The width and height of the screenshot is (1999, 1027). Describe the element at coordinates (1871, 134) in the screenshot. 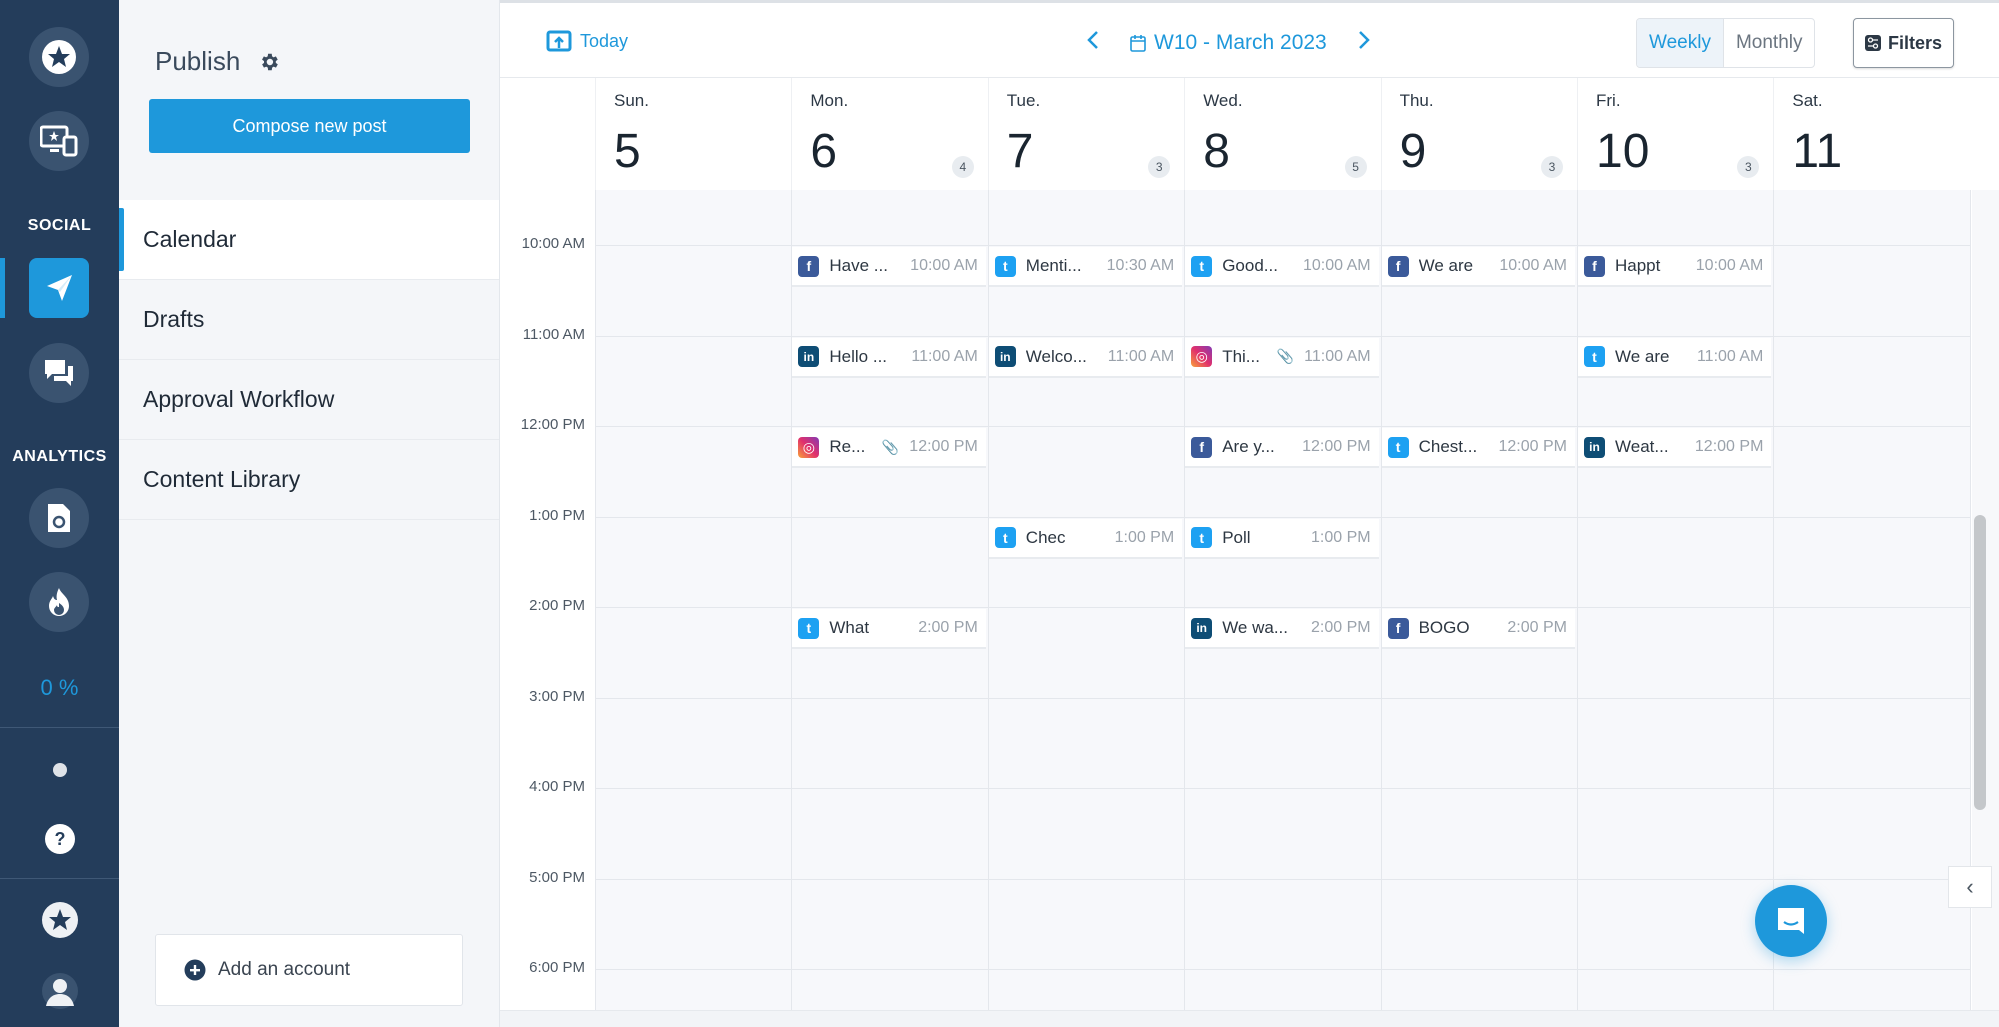

I see `day-header: Sat. 11` at that location.